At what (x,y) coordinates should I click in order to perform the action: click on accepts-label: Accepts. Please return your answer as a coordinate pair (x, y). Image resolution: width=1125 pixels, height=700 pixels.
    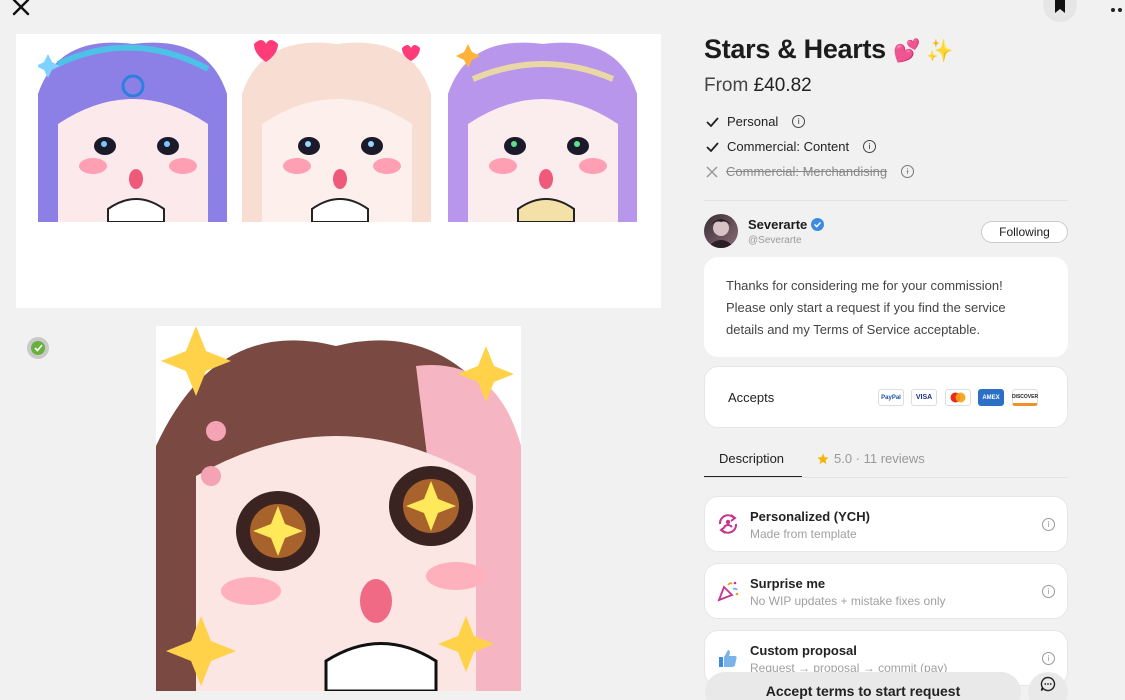
    Looking at the image, I should click on (751, 397).